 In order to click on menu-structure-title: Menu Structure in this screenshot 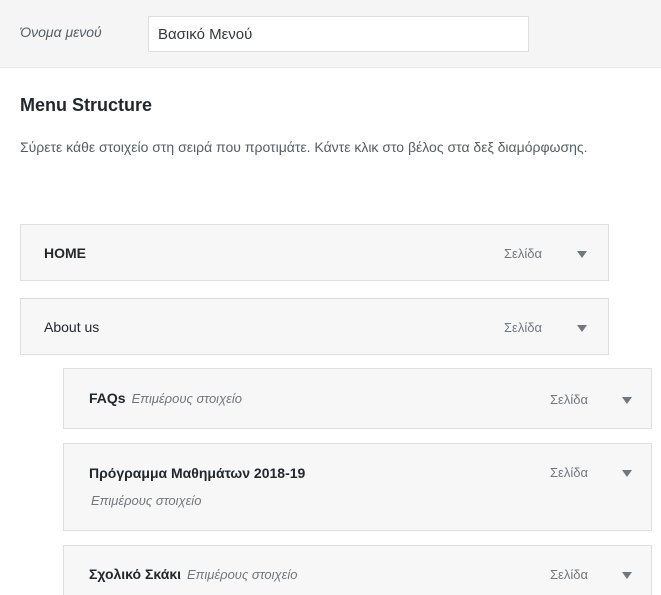, I will do `click(86, 105)`.